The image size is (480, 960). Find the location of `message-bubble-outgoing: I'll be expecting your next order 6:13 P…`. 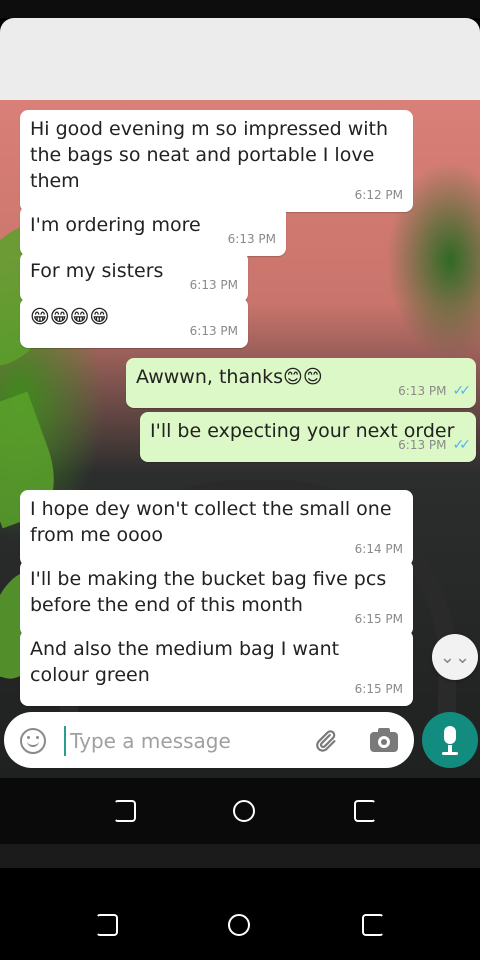

message-bubble-outgoing: I'll be expecting your next order 6:13 P… is located at coordinates (308, 437).